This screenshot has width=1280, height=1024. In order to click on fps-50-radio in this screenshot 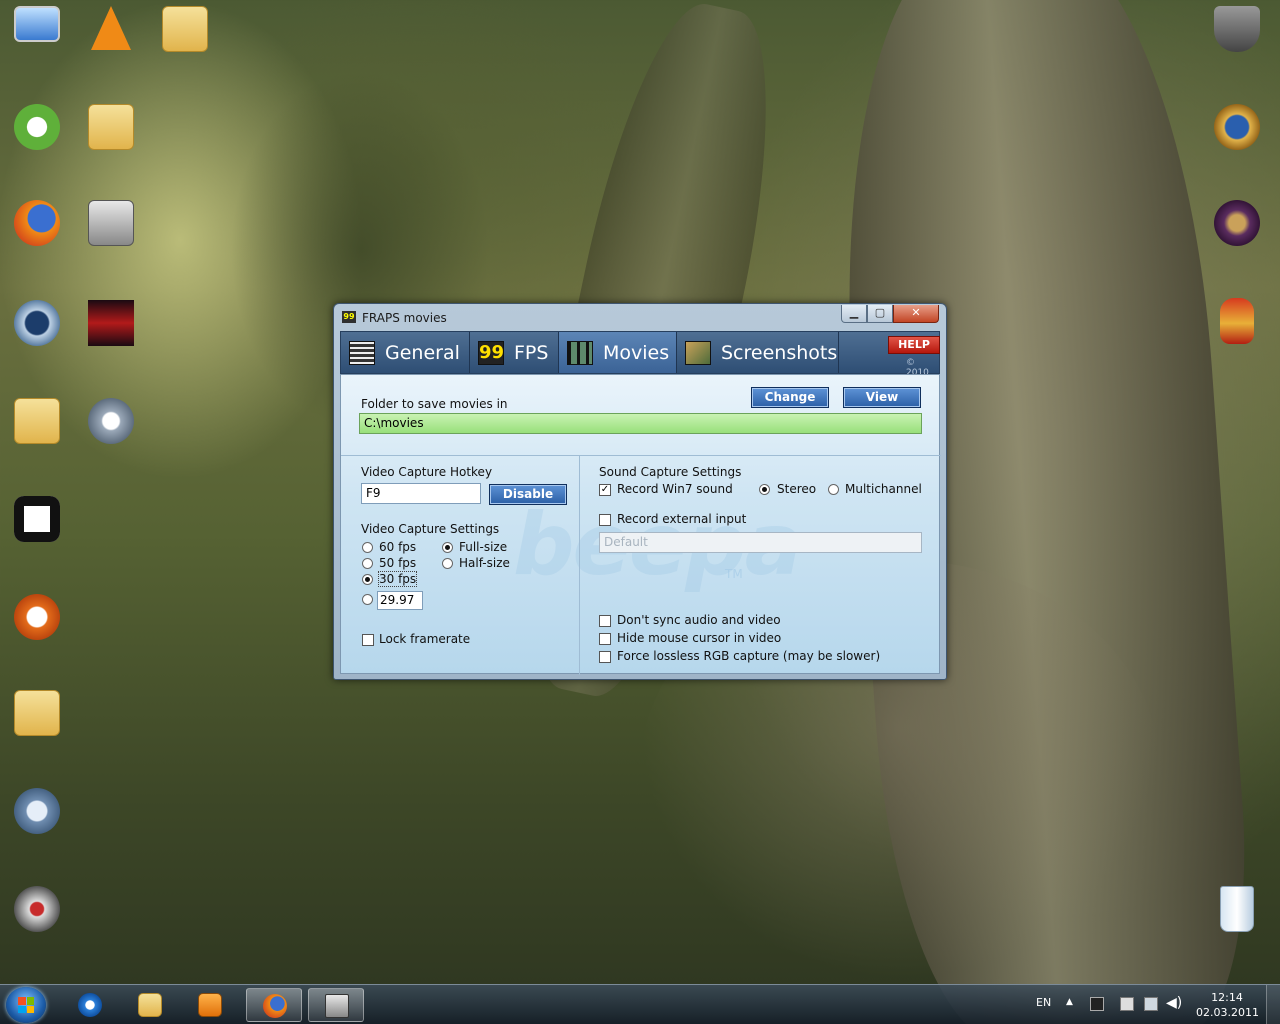, I will do `click(367, 563)`.